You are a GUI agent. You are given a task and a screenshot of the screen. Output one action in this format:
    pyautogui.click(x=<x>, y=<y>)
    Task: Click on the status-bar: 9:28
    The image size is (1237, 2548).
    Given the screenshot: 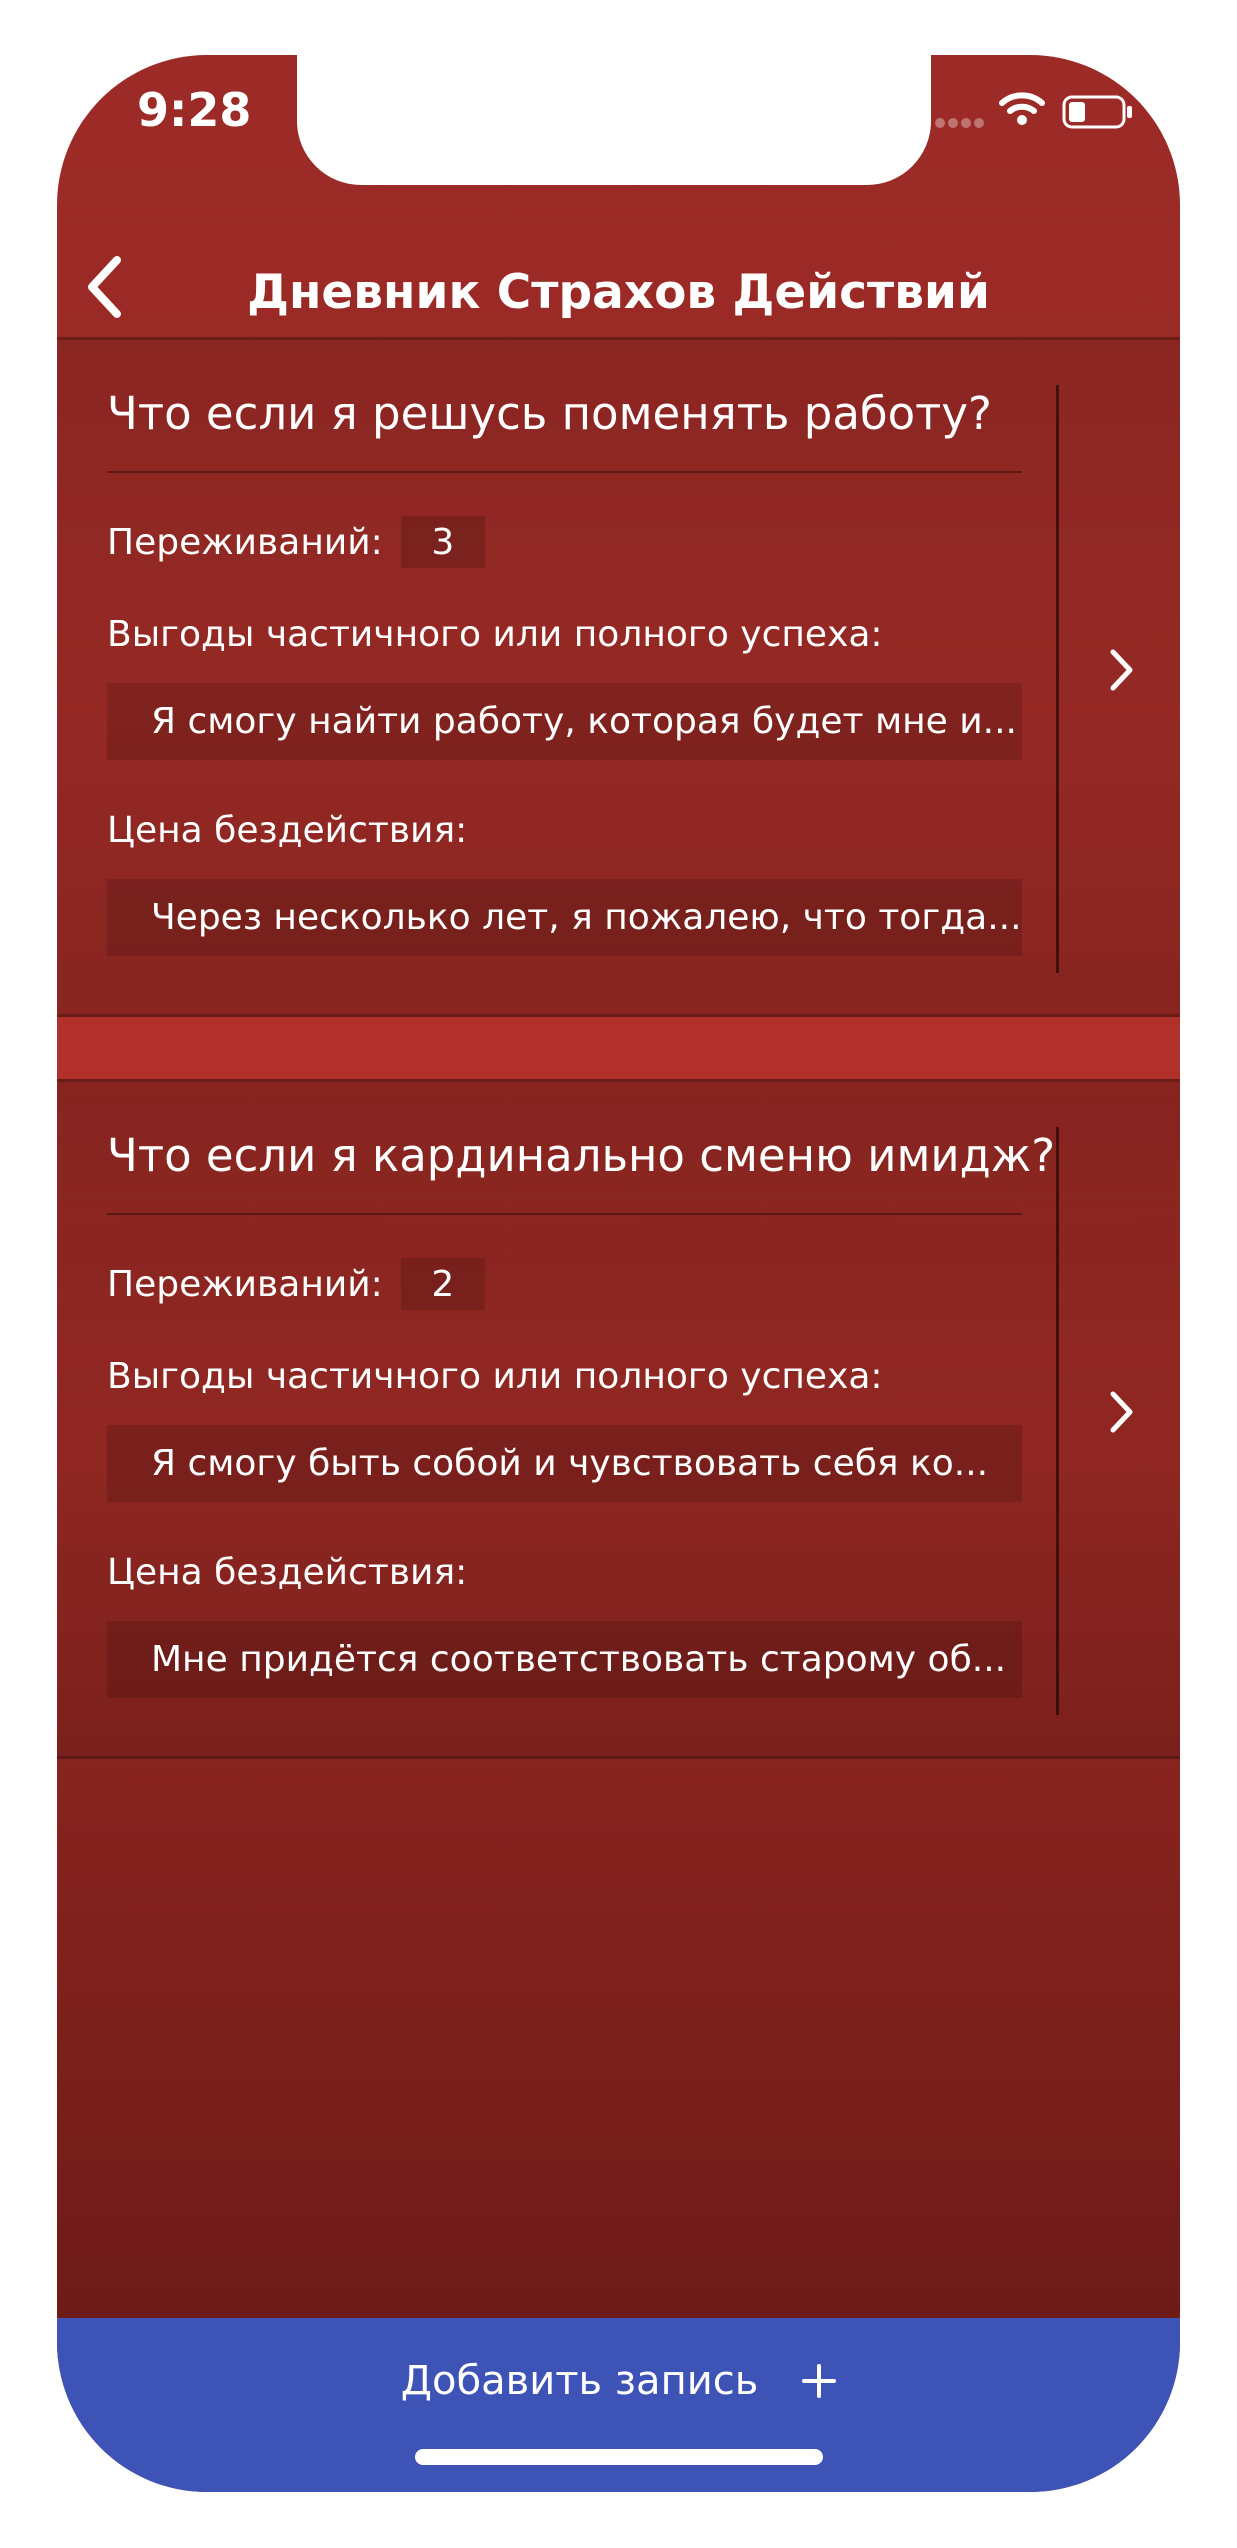 What is the action you would take?
    pyautogui.click(x=618, y=130)
    